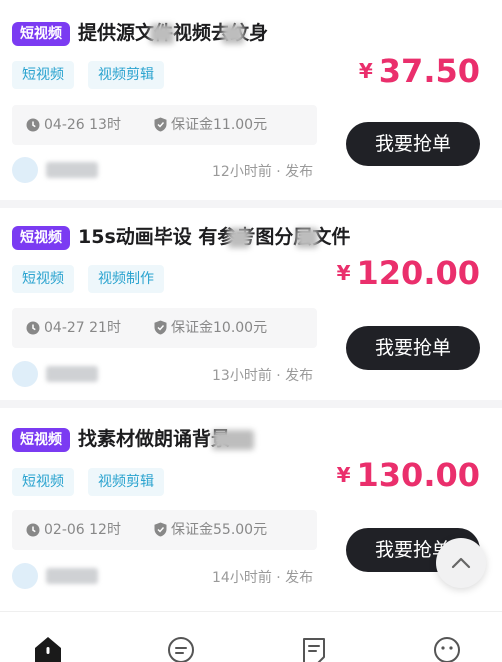 This screenshot has width=502, height=662. I want to click on deposit-text: 保证金55.00元, so click(219, 530).